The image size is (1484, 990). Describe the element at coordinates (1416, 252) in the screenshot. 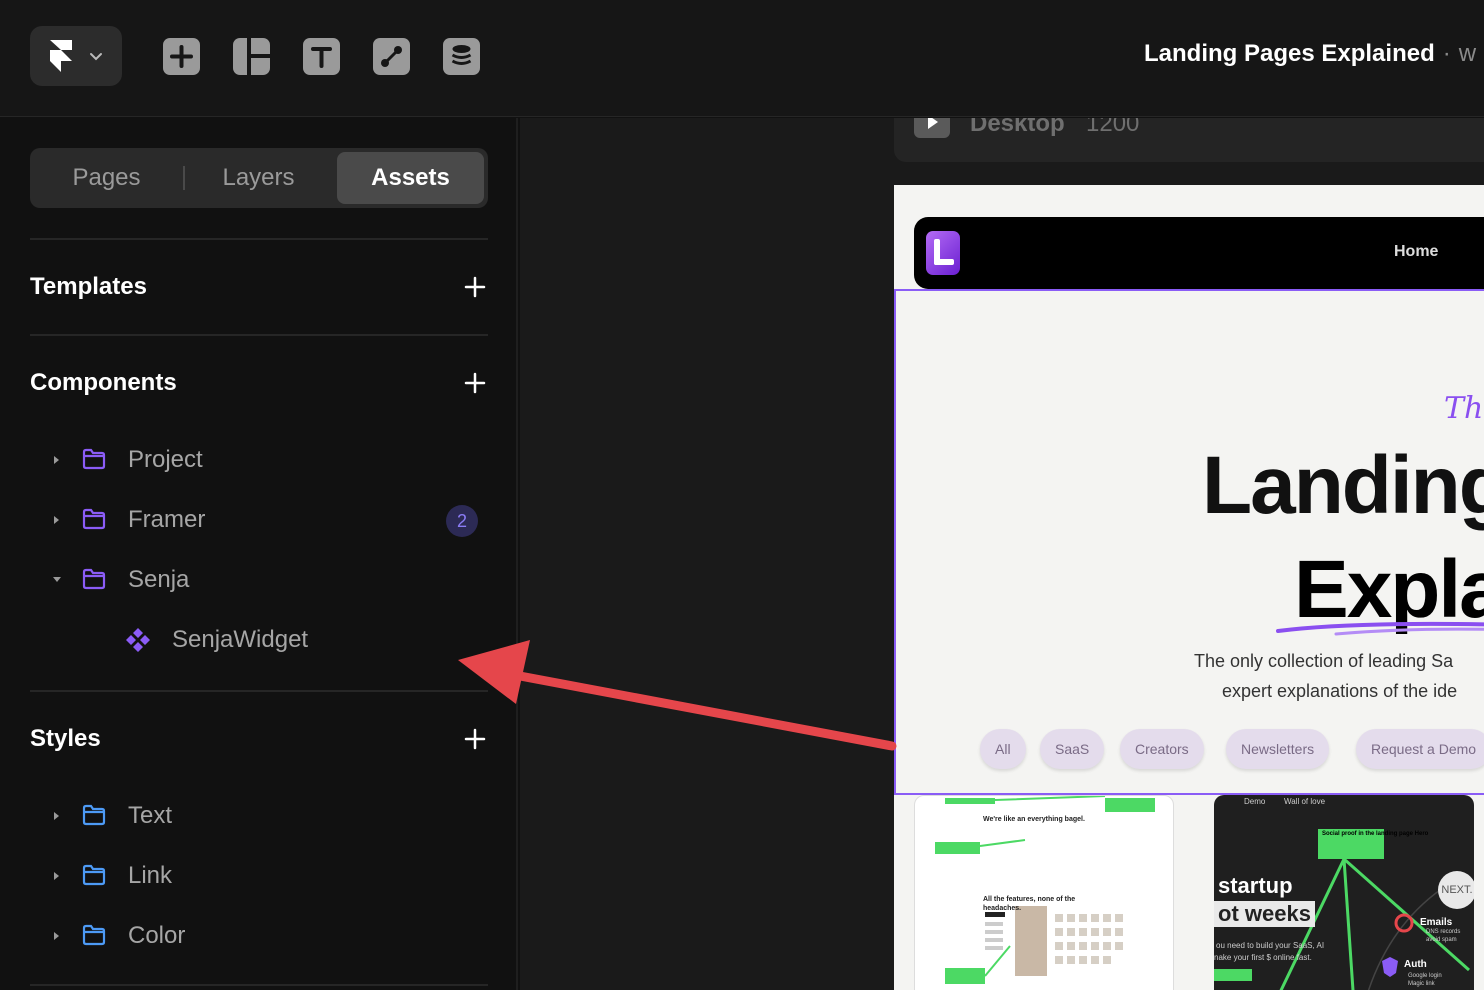

I see `nav-link-home: Home` at that location.